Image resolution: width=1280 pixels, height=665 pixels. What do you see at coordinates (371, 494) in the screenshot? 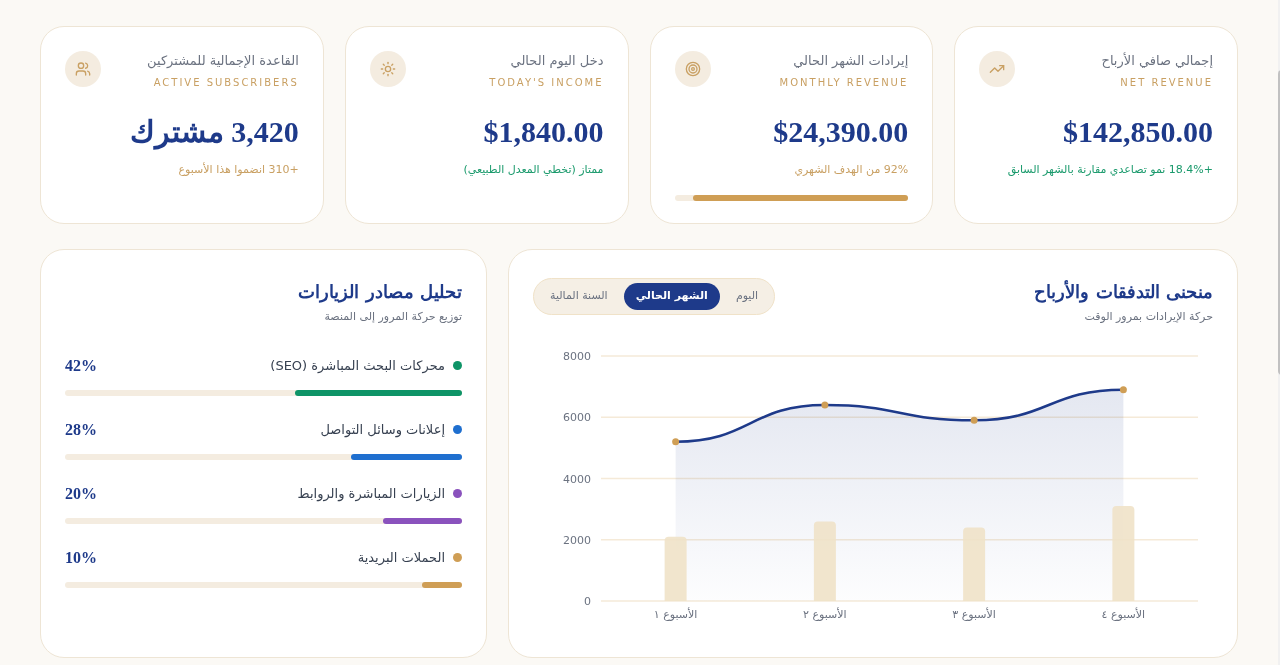
I see `source-label: الزيارات المباشرة والروابط` at bounding box center [371, 494].